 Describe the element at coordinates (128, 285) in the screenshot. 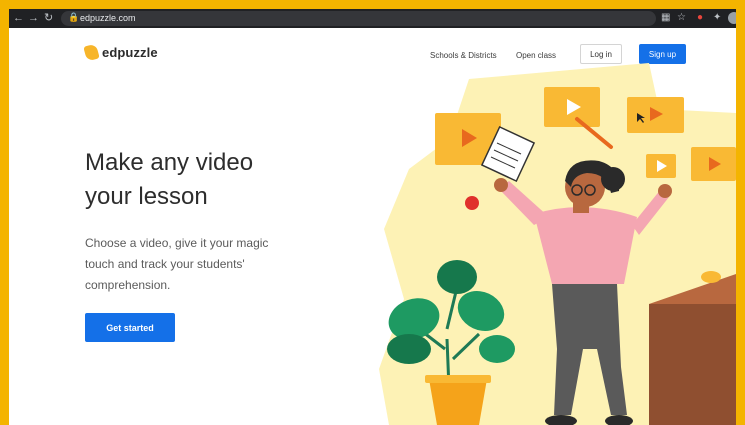

I see `subtitle-line: comprehension.` at that location.